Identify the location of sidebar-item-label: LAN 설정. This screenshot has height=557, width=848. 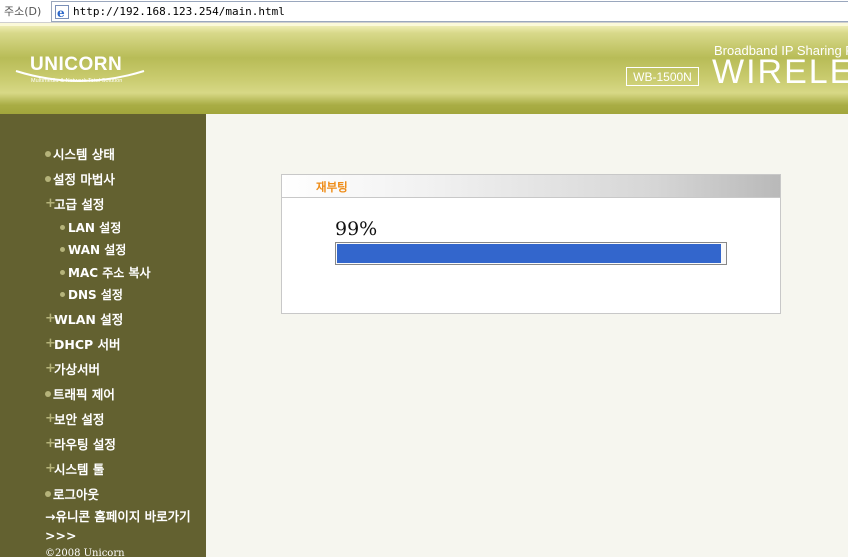
(95, 228).